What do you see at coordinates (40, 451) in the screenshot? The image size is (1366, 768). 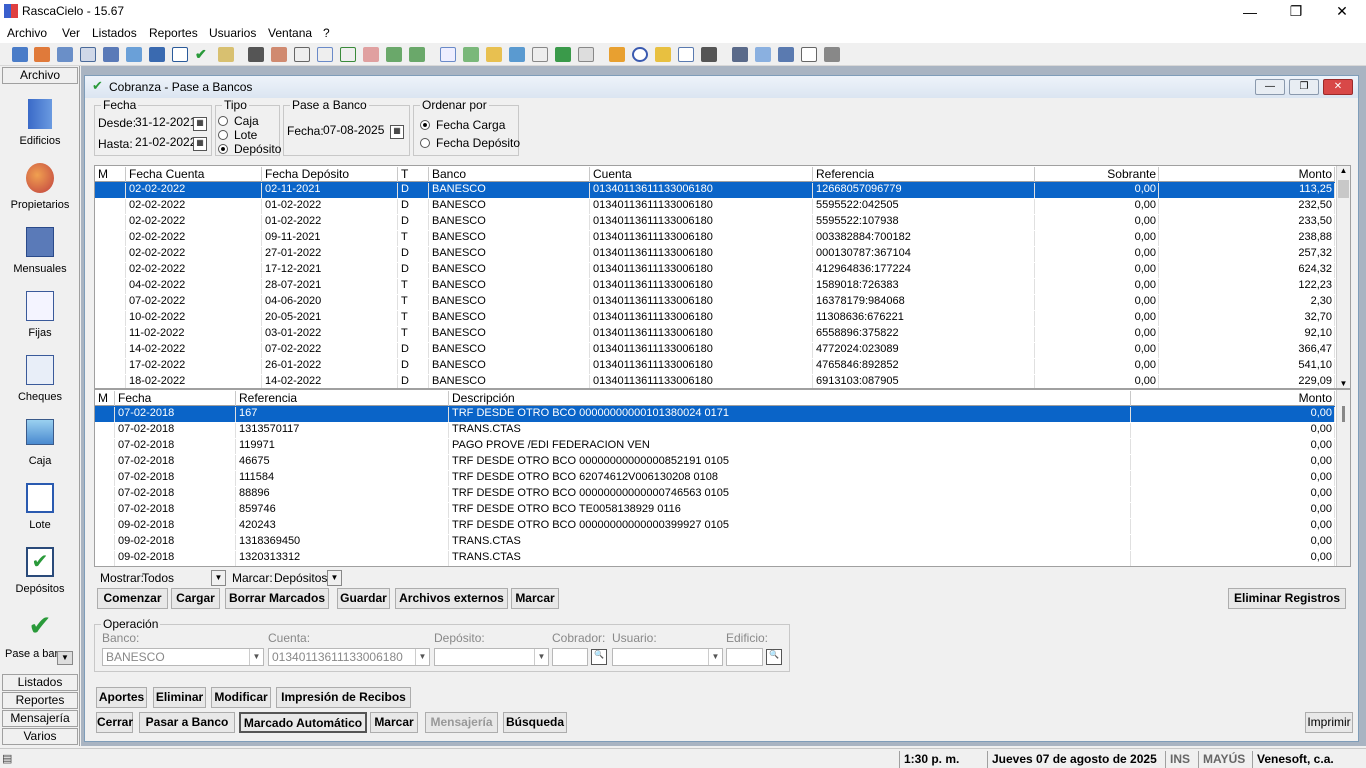 I see `sidebar-item-caja: Caja` at bounding box center [40, 451].